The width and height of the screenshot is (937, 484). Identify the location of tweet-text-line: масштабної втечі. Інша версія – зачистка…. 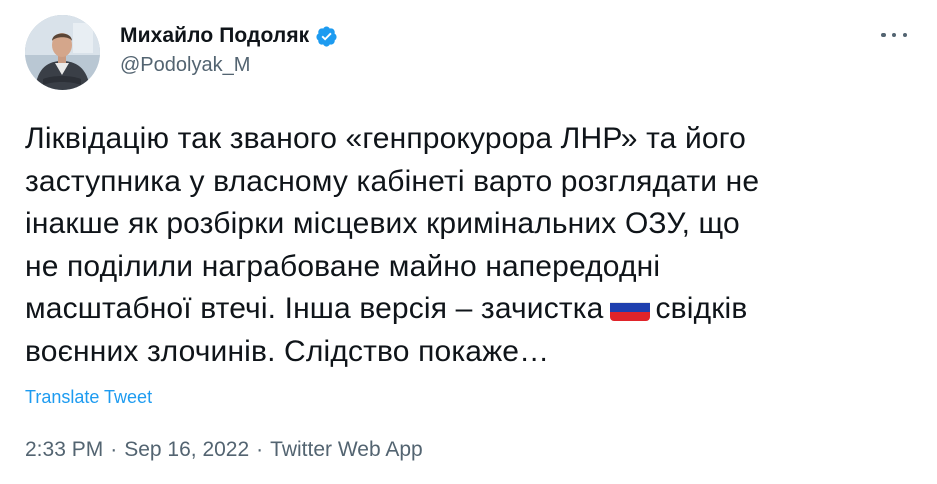
(470, 309).